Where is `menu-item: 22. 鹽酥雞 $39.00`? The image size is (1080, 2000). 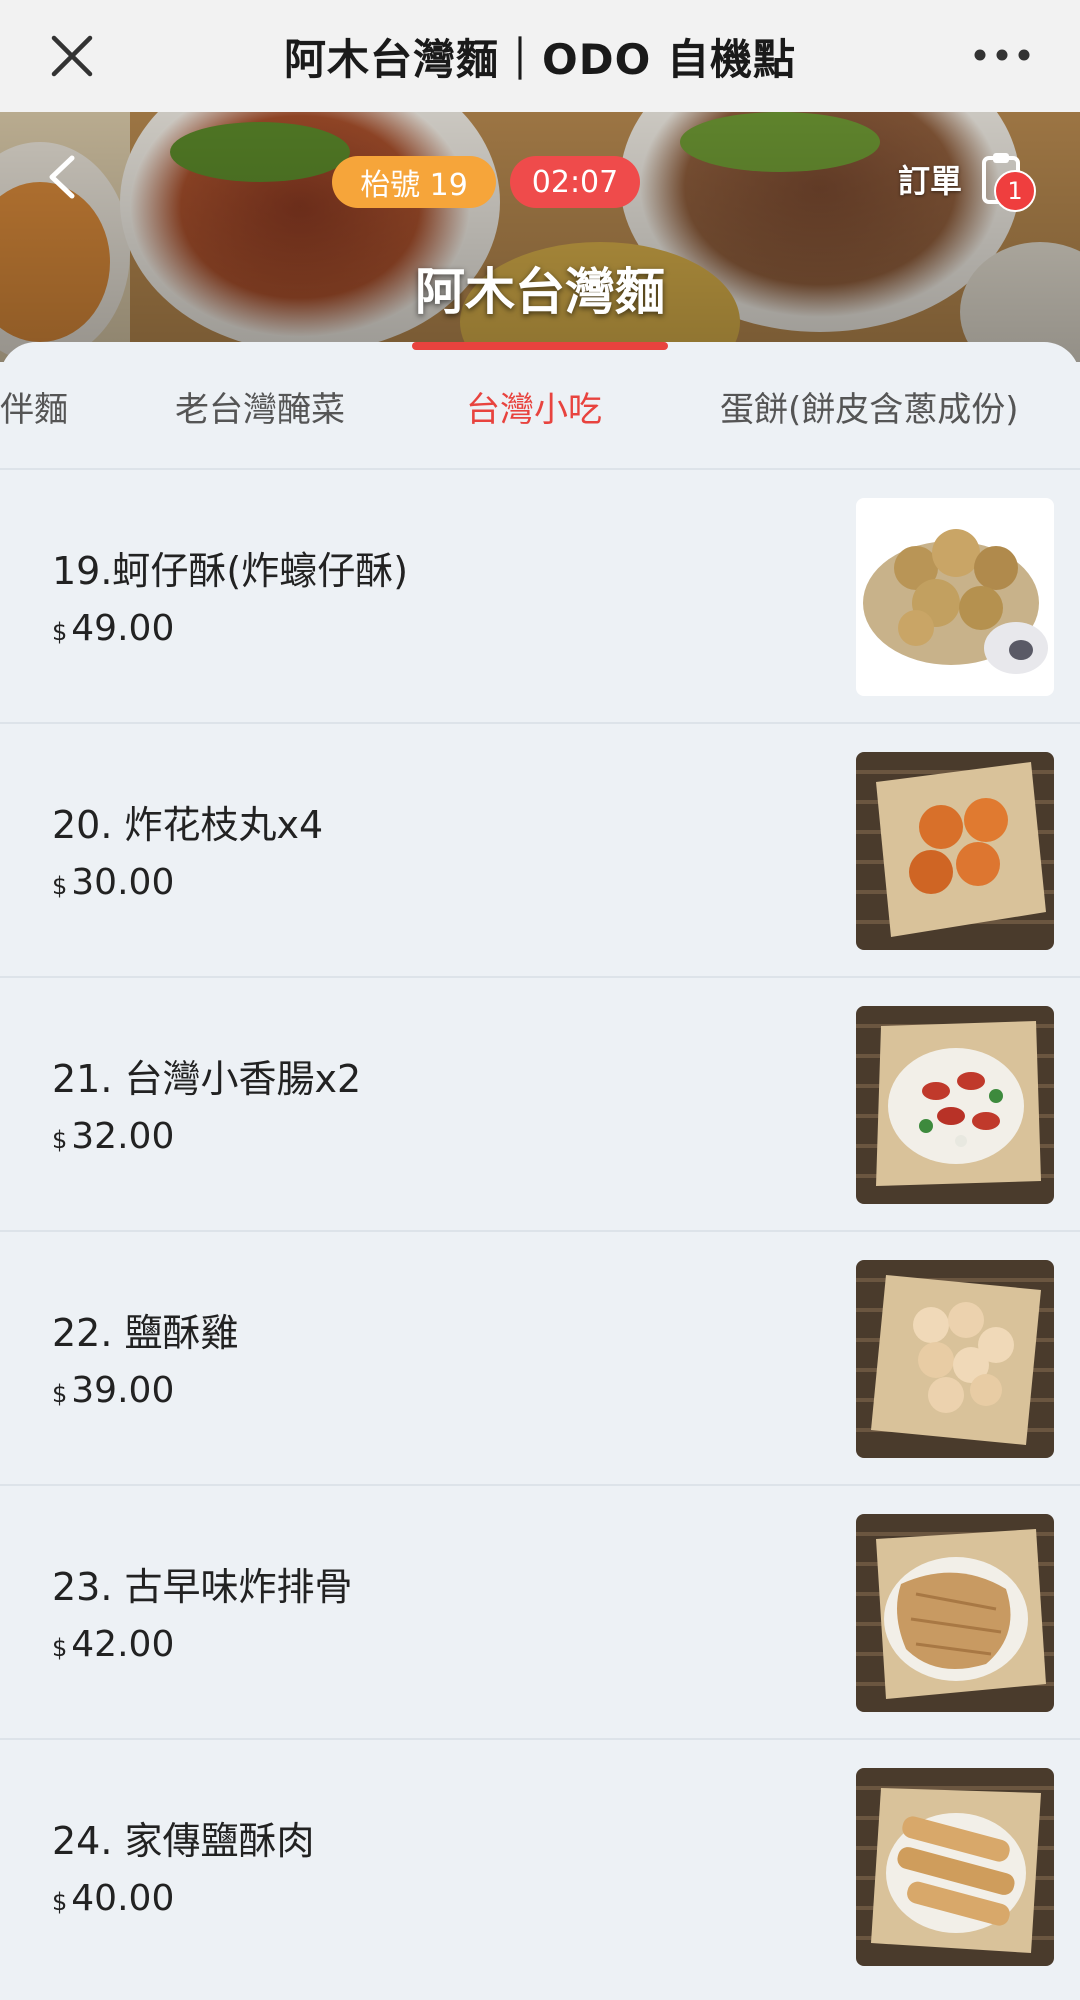 menu-item: 22. 鹽酥雞 $39.00 is located at coordinates (540, 1357).